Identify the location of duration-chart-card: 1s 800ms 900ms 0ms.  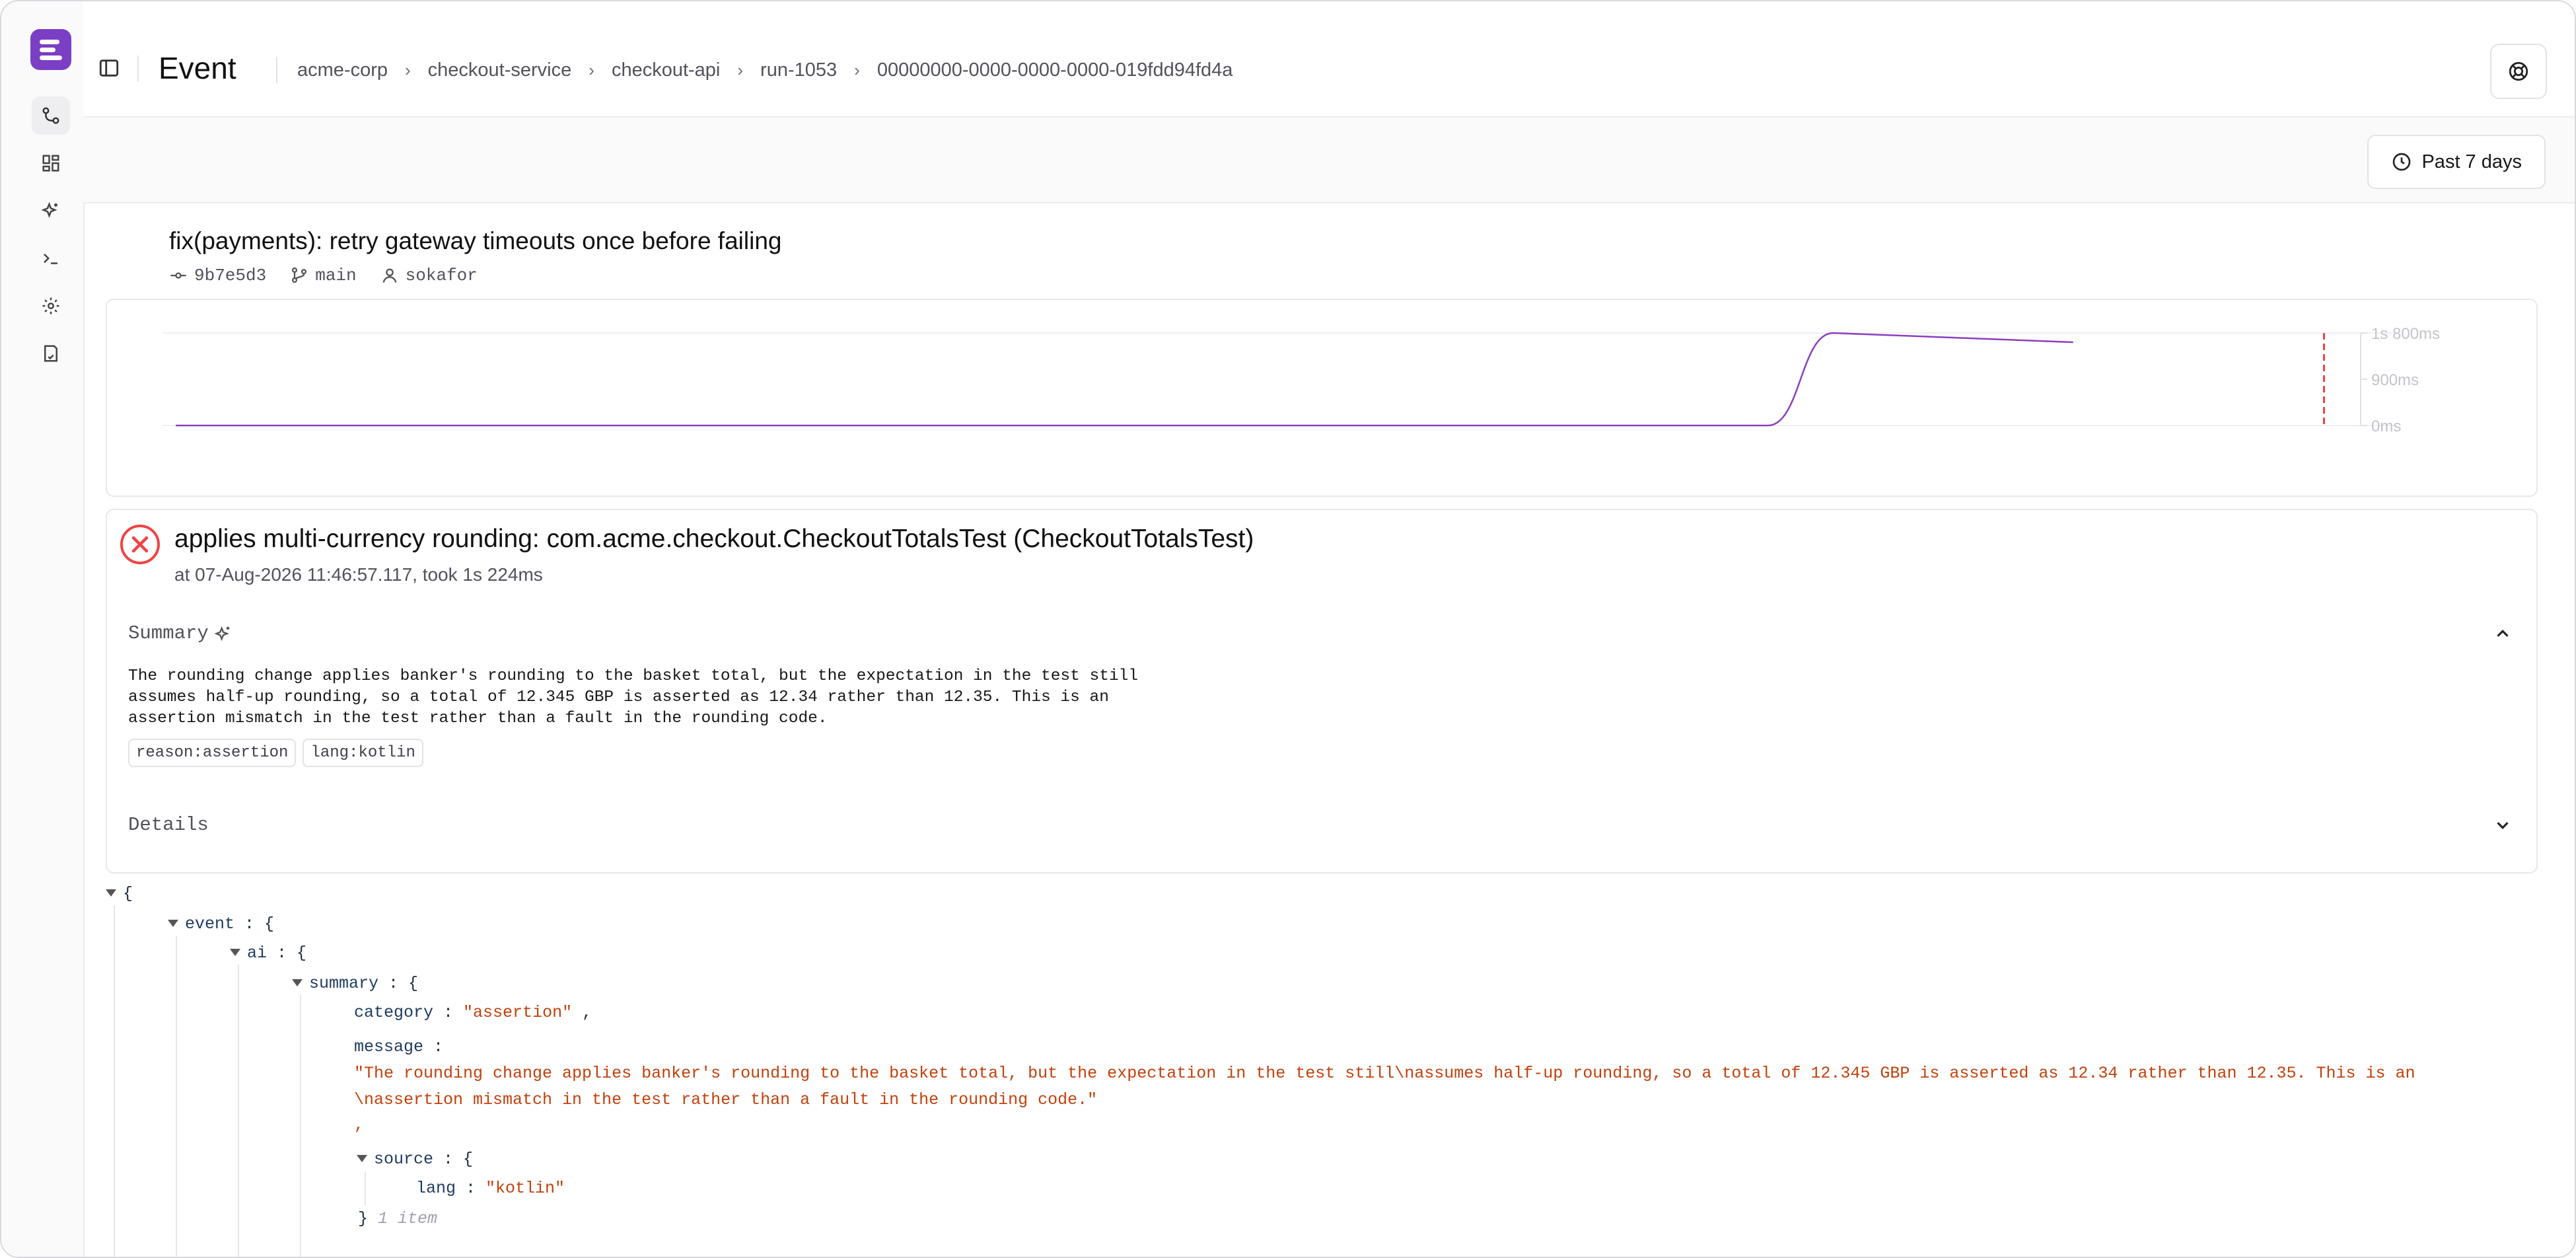
(1322, 398).